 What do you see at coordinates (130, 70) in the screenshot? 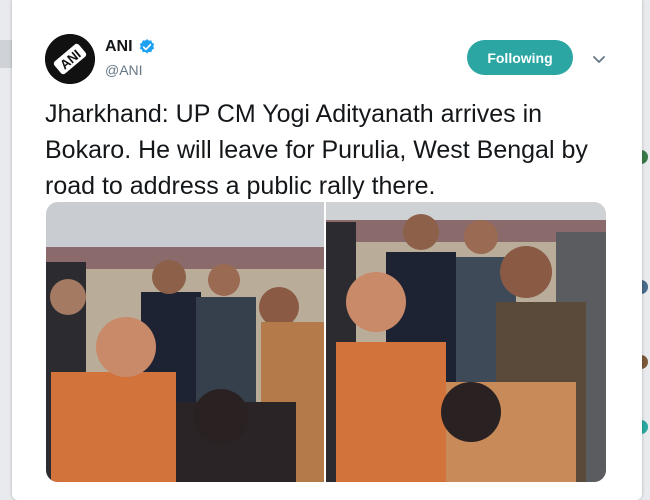
I see `author-handle: @ANI` at bounding box center [130, 70].